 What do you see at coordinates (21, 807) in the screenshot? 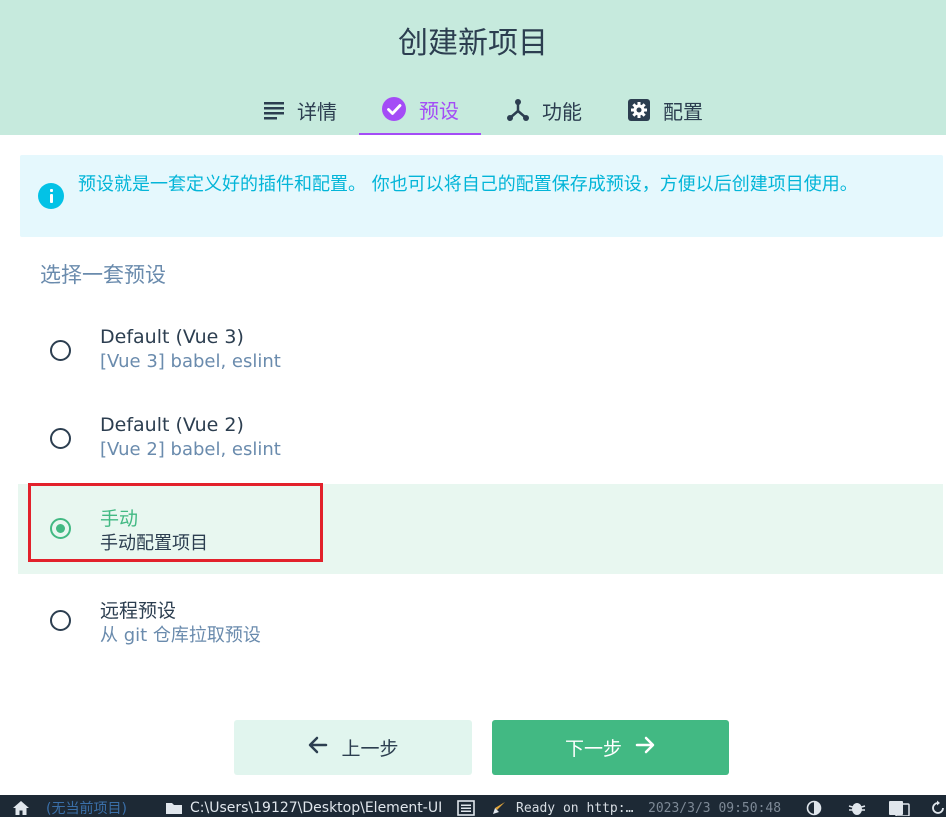
I see `home-icon` at bounding box center [21, 807].